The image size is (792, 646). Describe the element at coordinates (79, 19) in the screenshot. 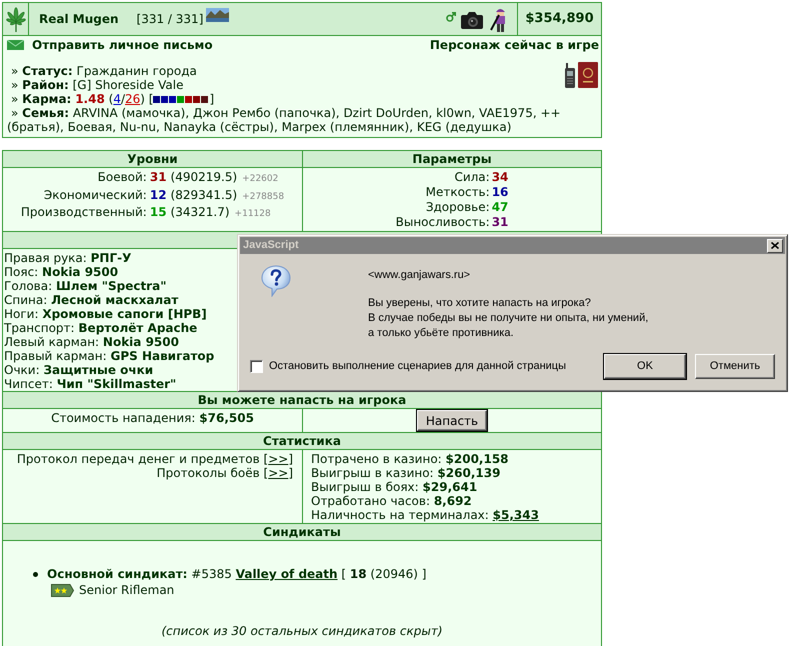

I see `player-name: Real Mugen` at that location.